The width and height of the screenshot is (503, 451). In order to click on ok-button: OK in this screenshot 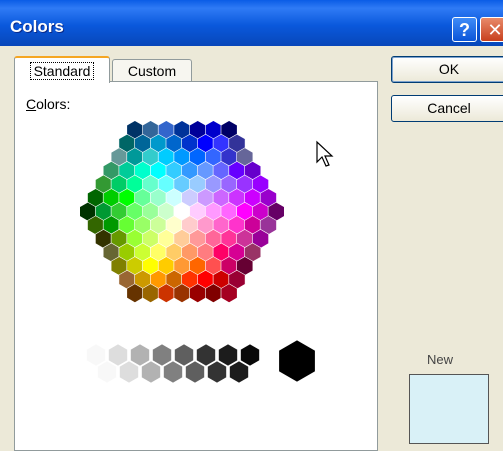, I will do `click(447, 69)`.